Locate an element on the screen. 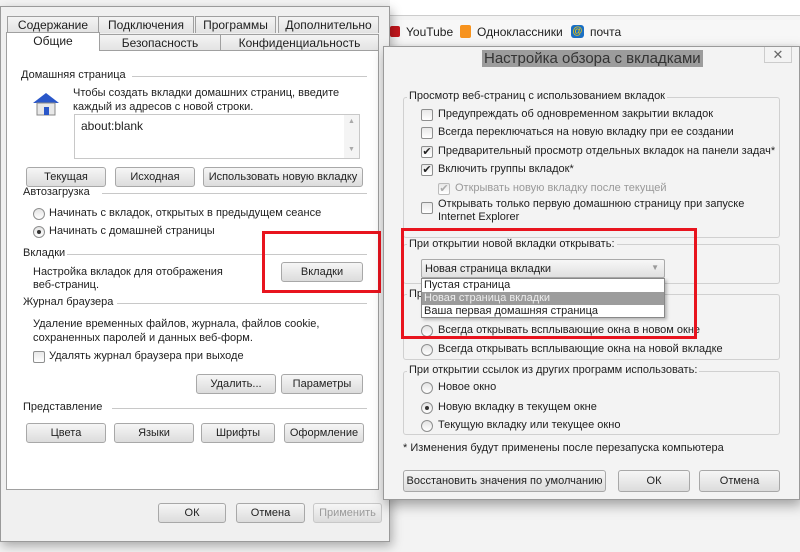  radio-label: Текущую вкладку или текущее окно is located at coordinates (529, 425).